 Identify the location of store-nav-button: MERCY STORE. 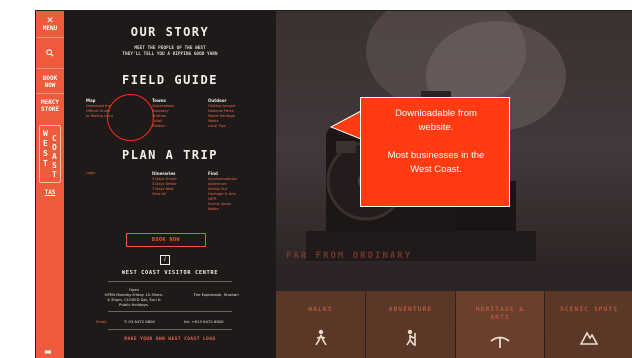
(50, 106).